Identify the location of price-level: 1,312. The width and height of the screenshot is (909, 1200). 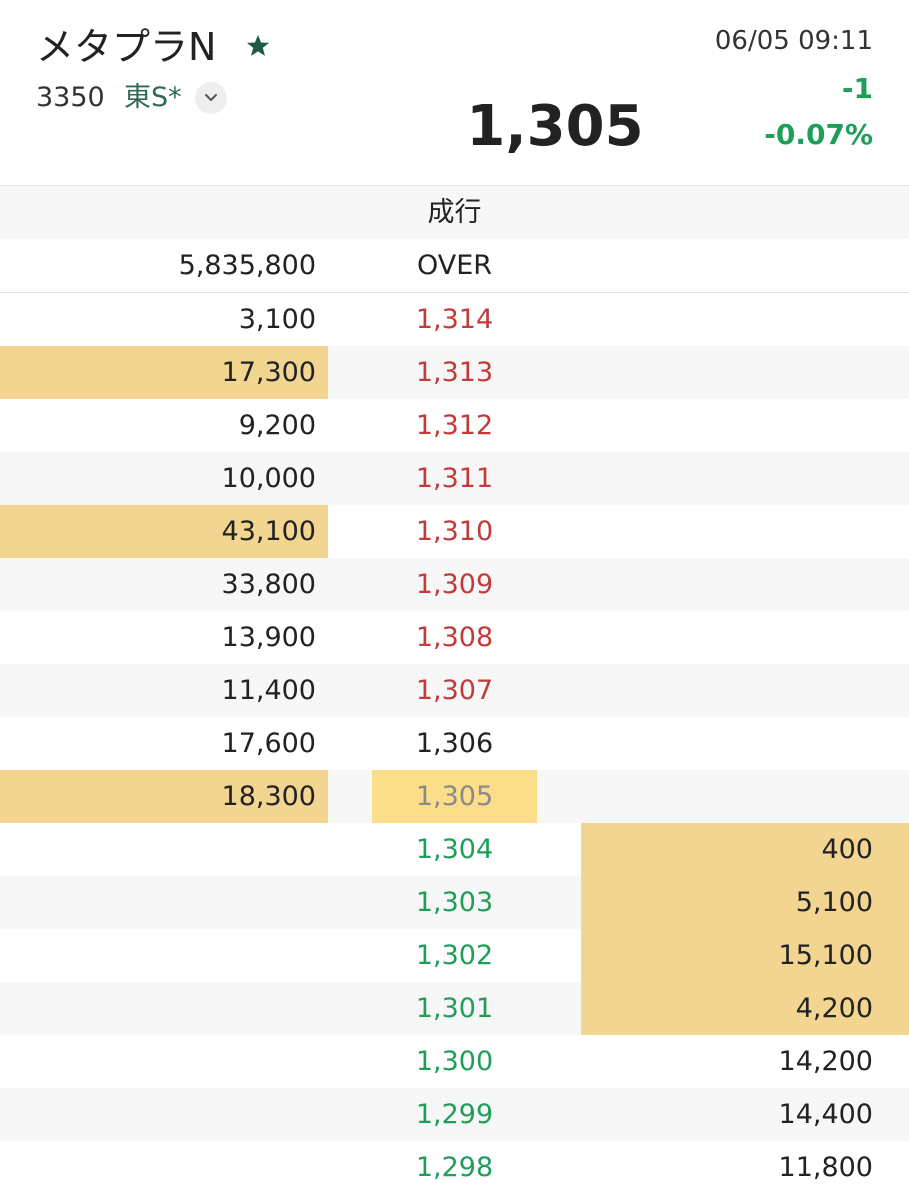
(454, 425).